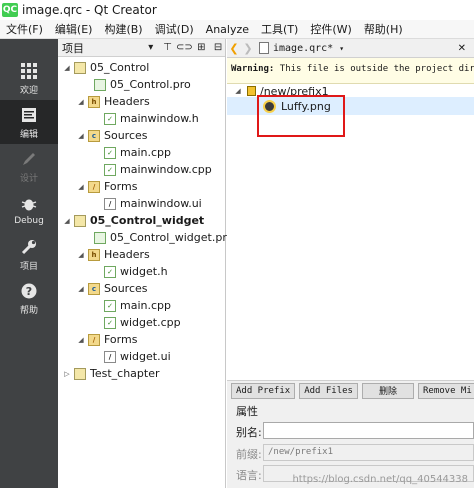 This screenshot has width=474, height=488. Describe the element at coordinates (29, 115) in the screenshot. I see `edit-icon` at that location.